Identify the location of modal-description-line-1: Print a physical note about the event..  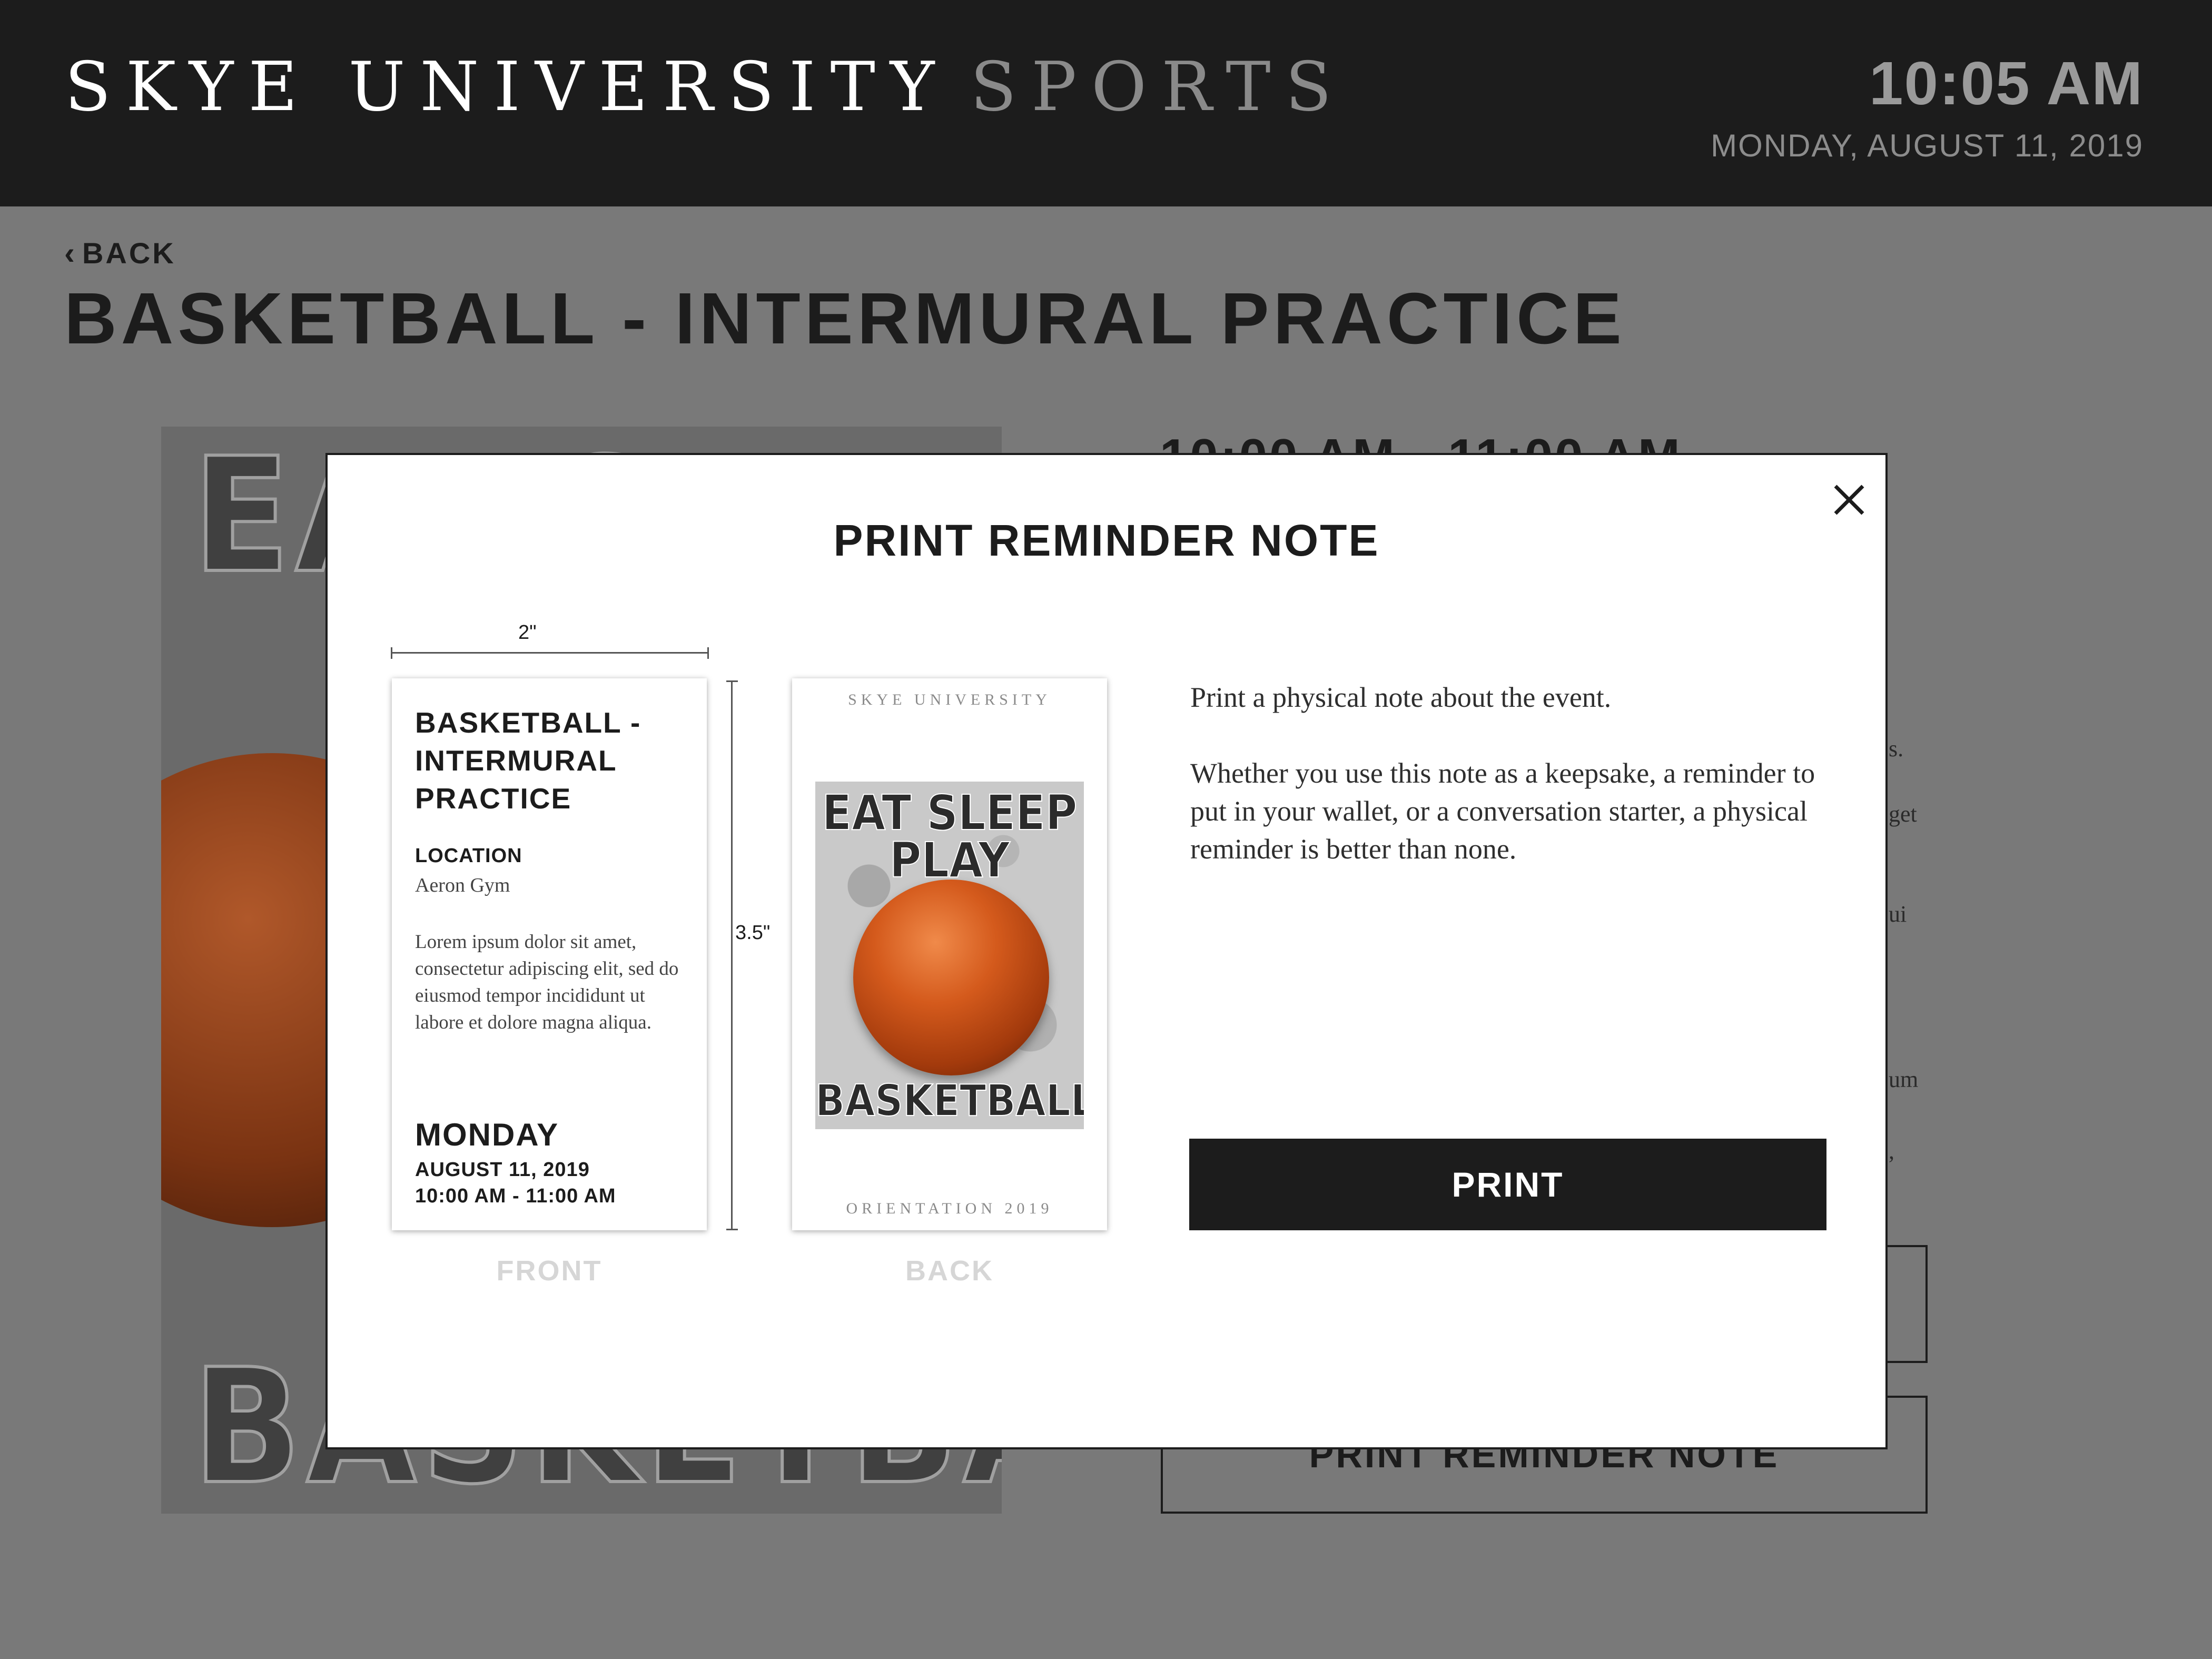
(1401, 697).